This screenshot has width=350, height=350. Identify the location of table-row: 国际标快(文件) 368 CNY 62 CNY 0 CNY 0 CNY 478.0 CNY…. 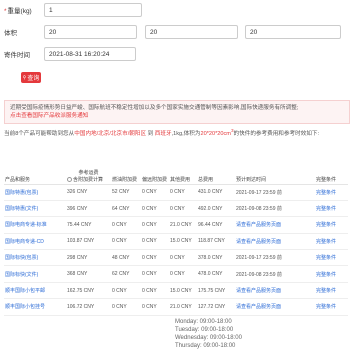
(176, 274).